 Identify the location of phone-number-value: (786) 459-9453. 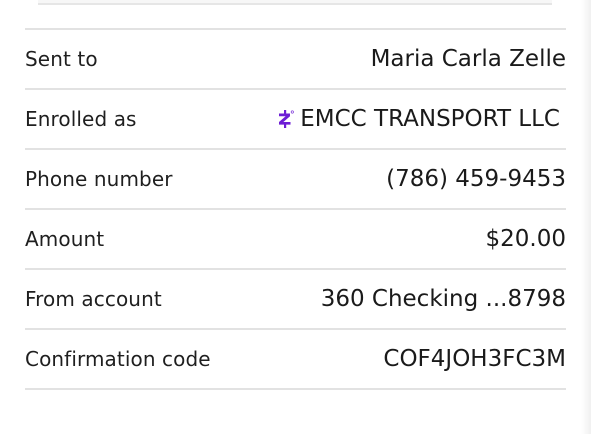
(476, 179).